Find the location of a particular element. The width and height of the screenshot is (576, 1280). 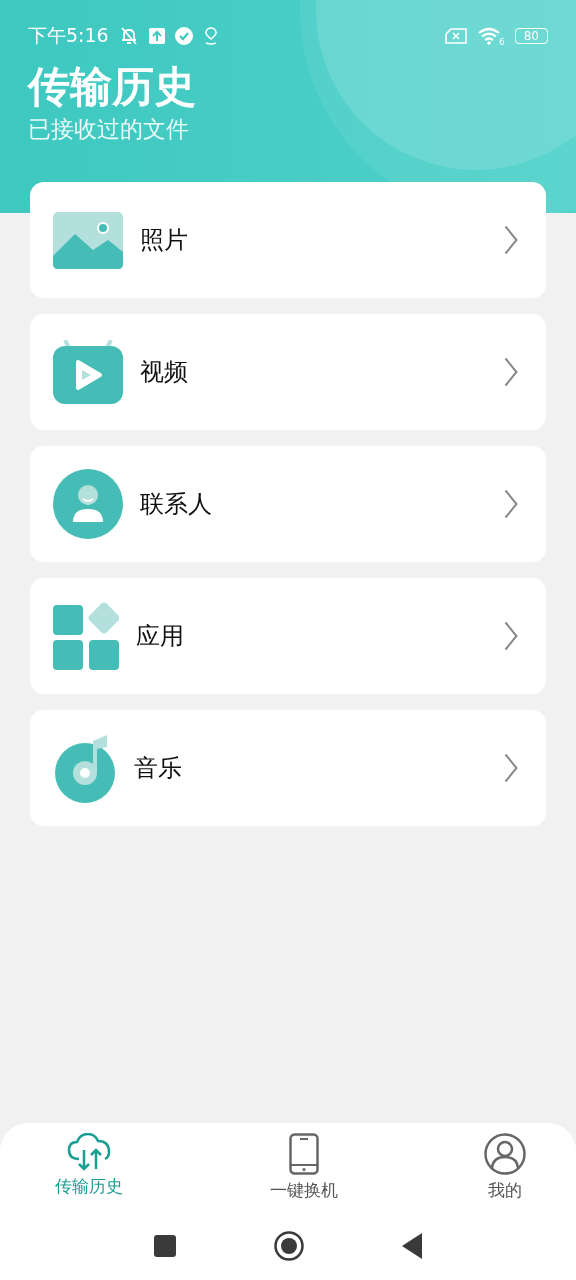

category-card: 音乐 is located at coordinates (288, 768).